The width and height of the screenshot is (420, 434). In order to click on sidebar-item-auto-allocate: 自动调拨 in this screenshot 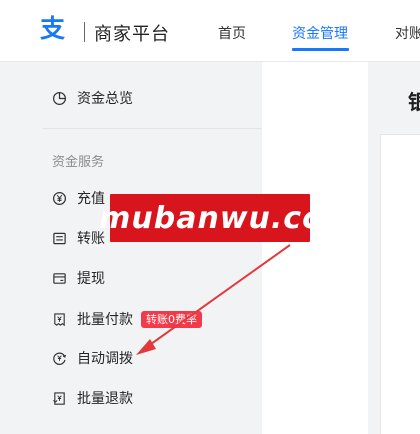, I will do `click(92, 358)`.